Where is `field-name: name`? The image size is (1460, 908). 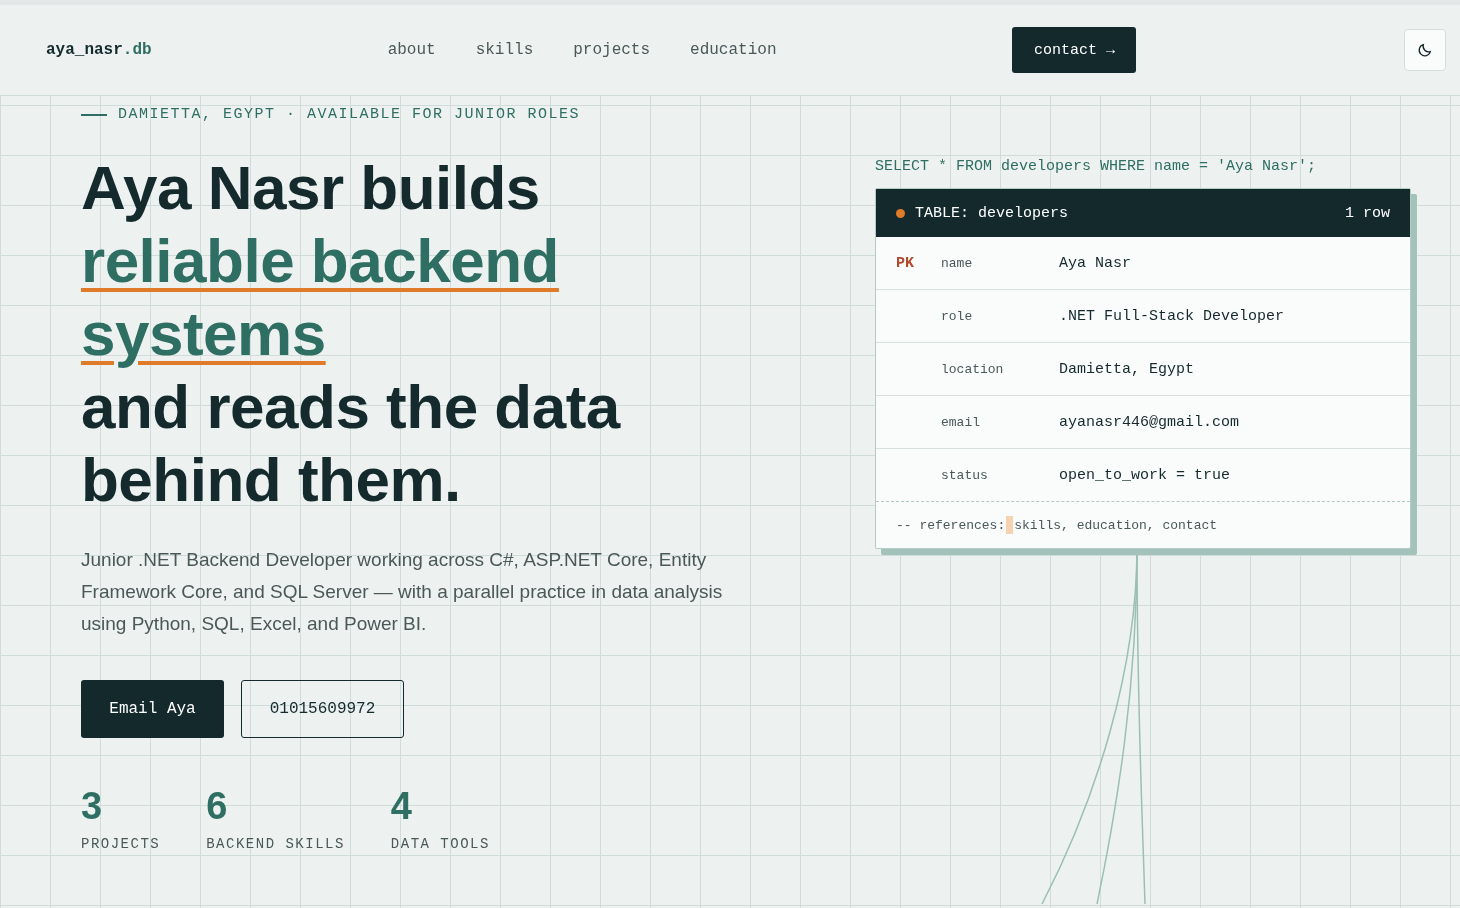
field-name: name is located at coordinates (957, 263).